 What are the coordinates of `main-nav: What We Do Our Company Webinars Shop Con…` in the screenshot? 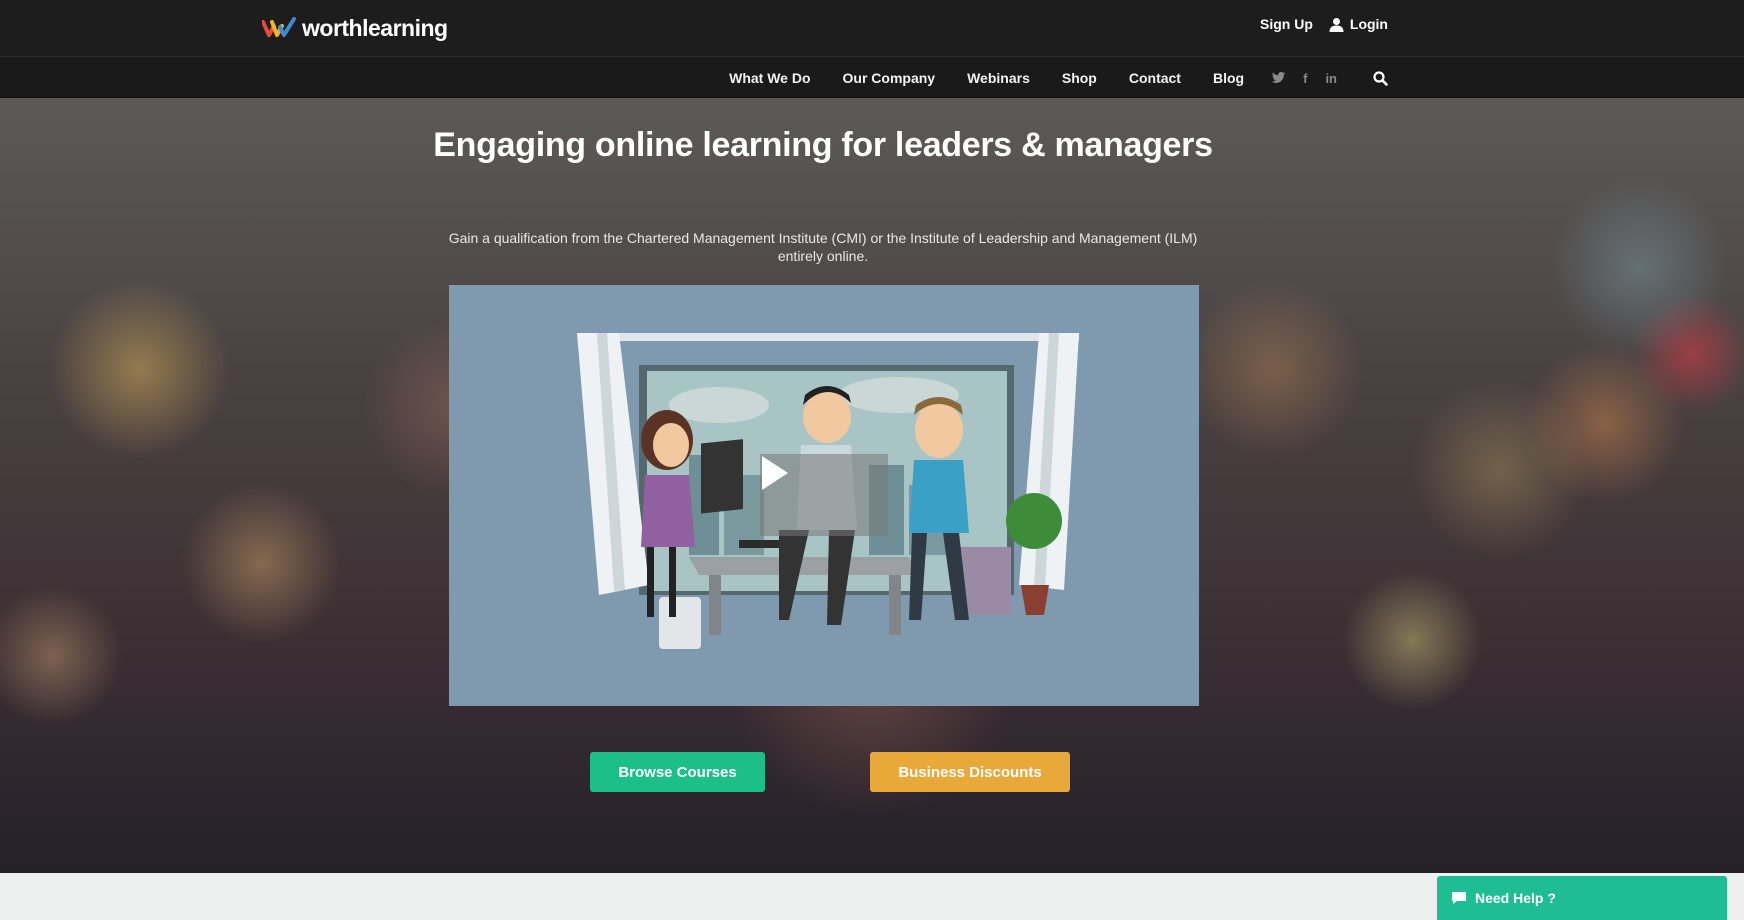 It's located at (1058, 78).